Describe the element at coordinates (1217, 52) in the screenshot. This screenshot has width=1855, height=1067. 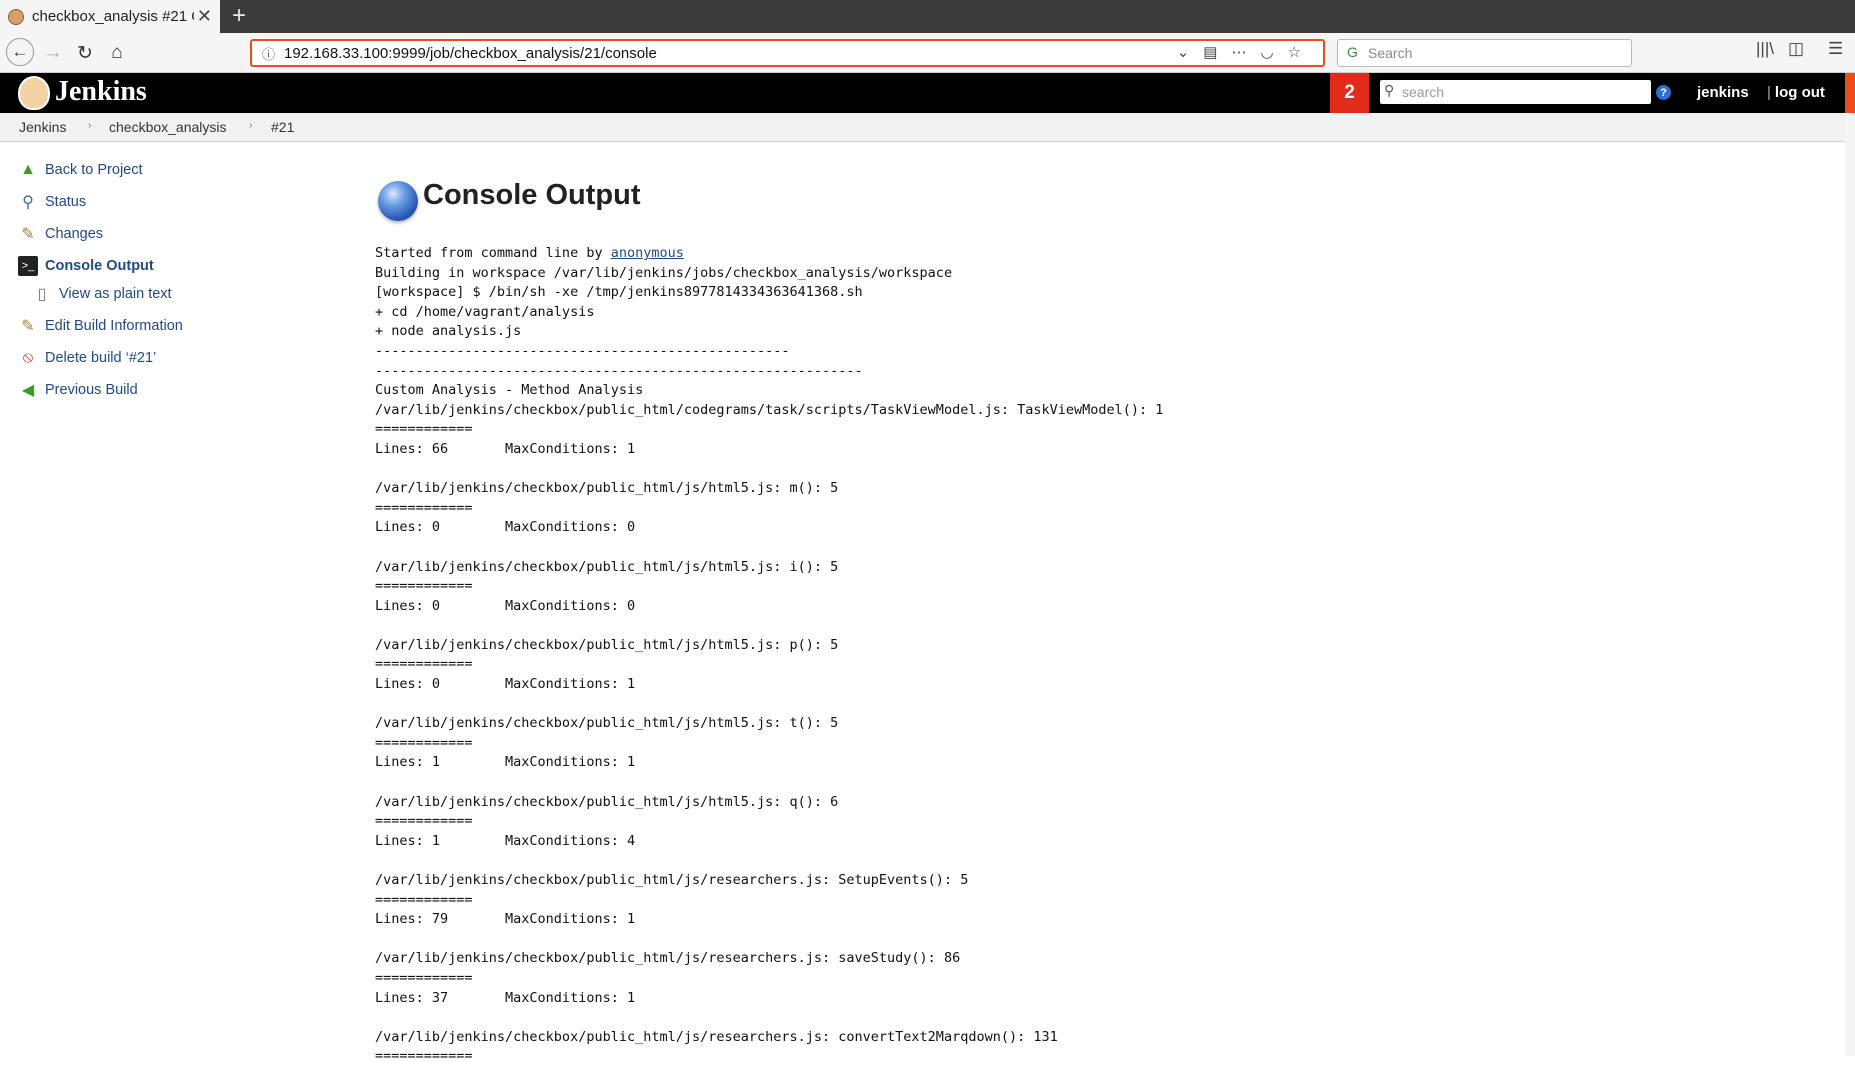
I see `reader-view-icon: ▤` at that location.